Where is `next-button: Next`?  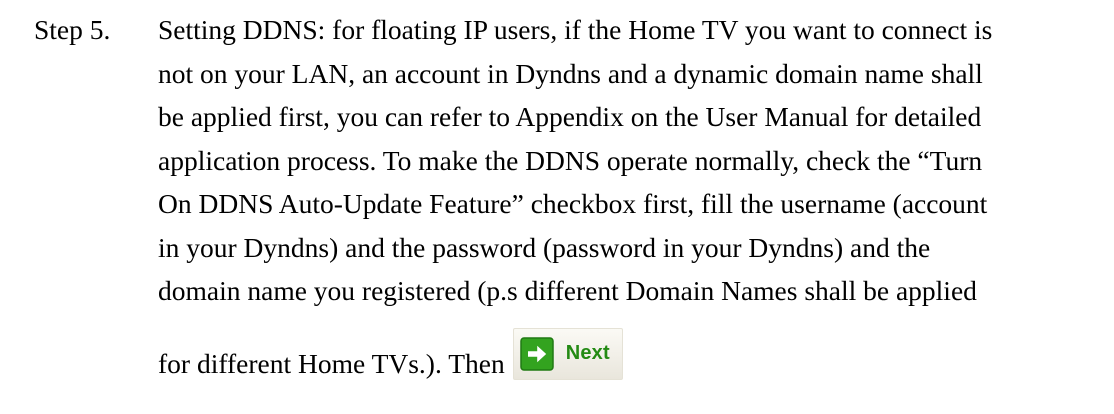 next-button: Next is located at coordinates (567, 353).